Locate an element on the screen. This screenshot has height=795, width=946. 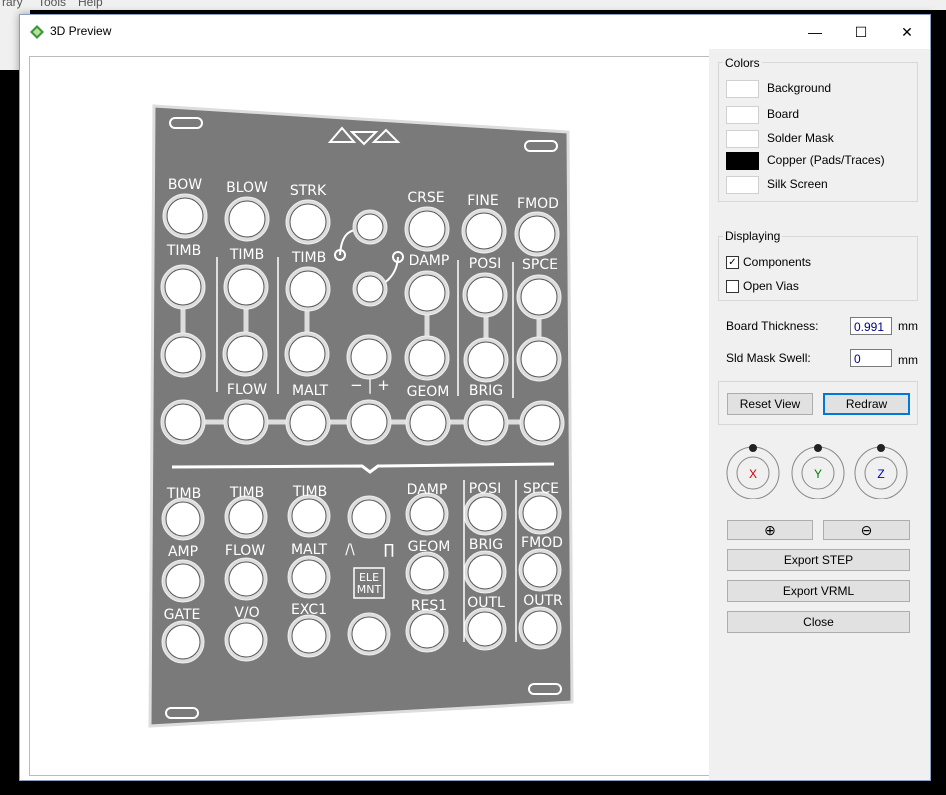
panel-label: FINE is located at coordinates (483, 201).